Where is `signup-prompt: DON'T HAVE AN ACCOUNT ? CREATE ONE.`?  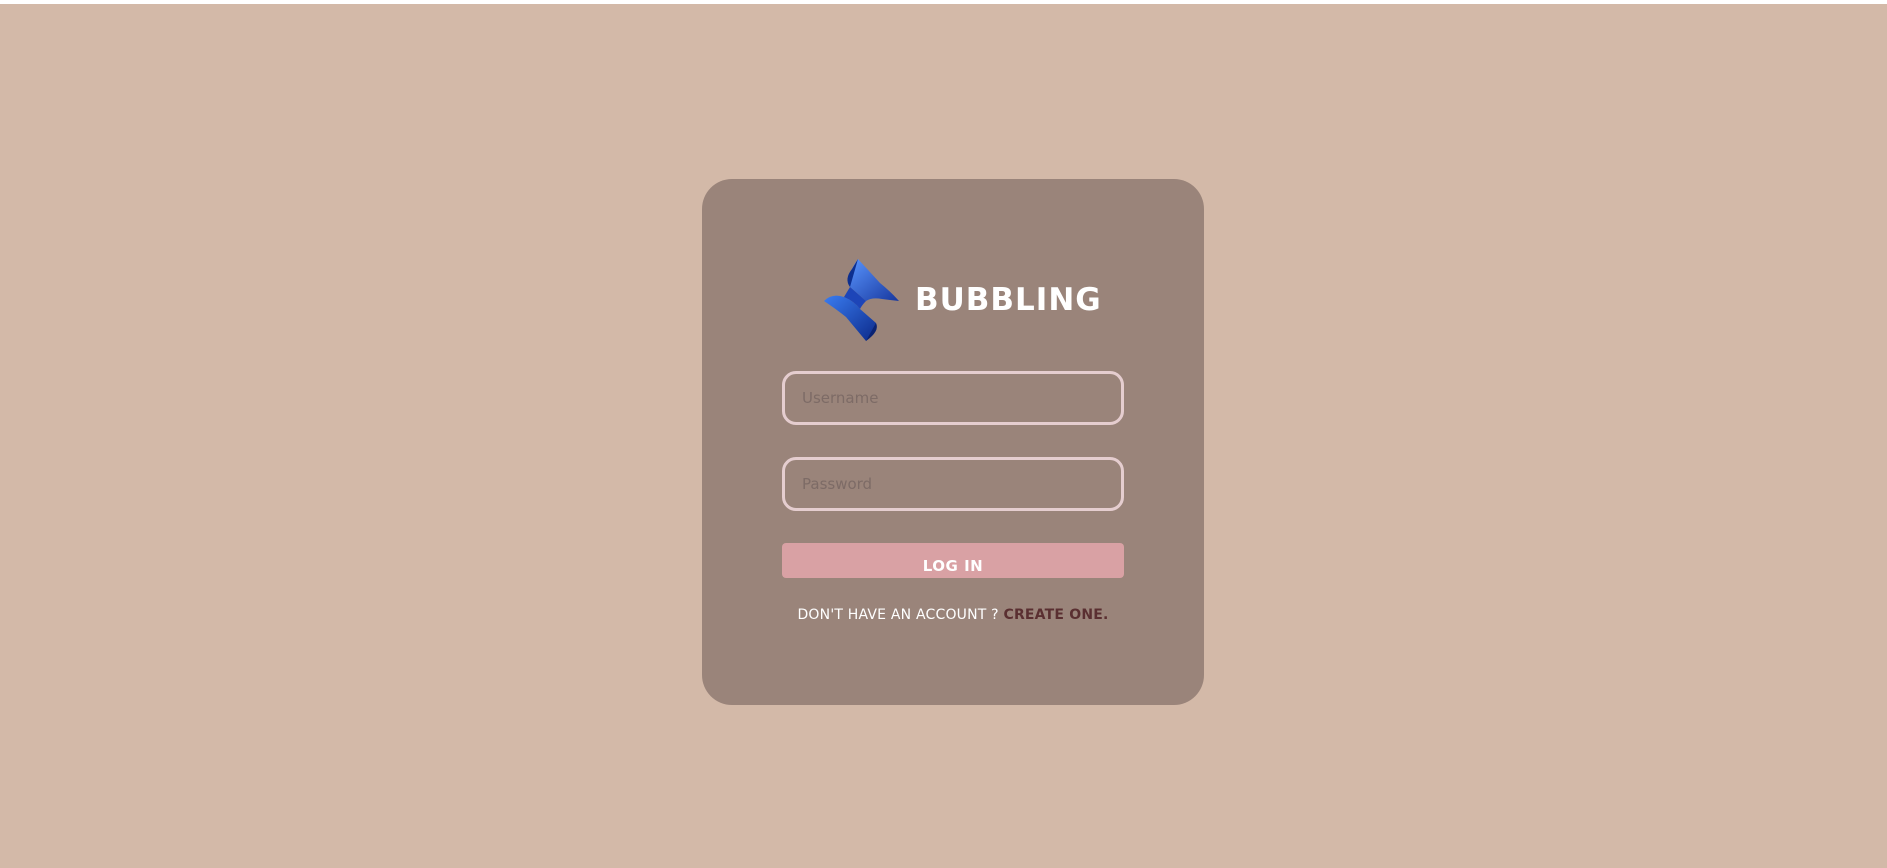 signup-prompt: DON'T HAVE AN ACCOUNT ? CREATE ONE. is located at coordinates (953, 615).